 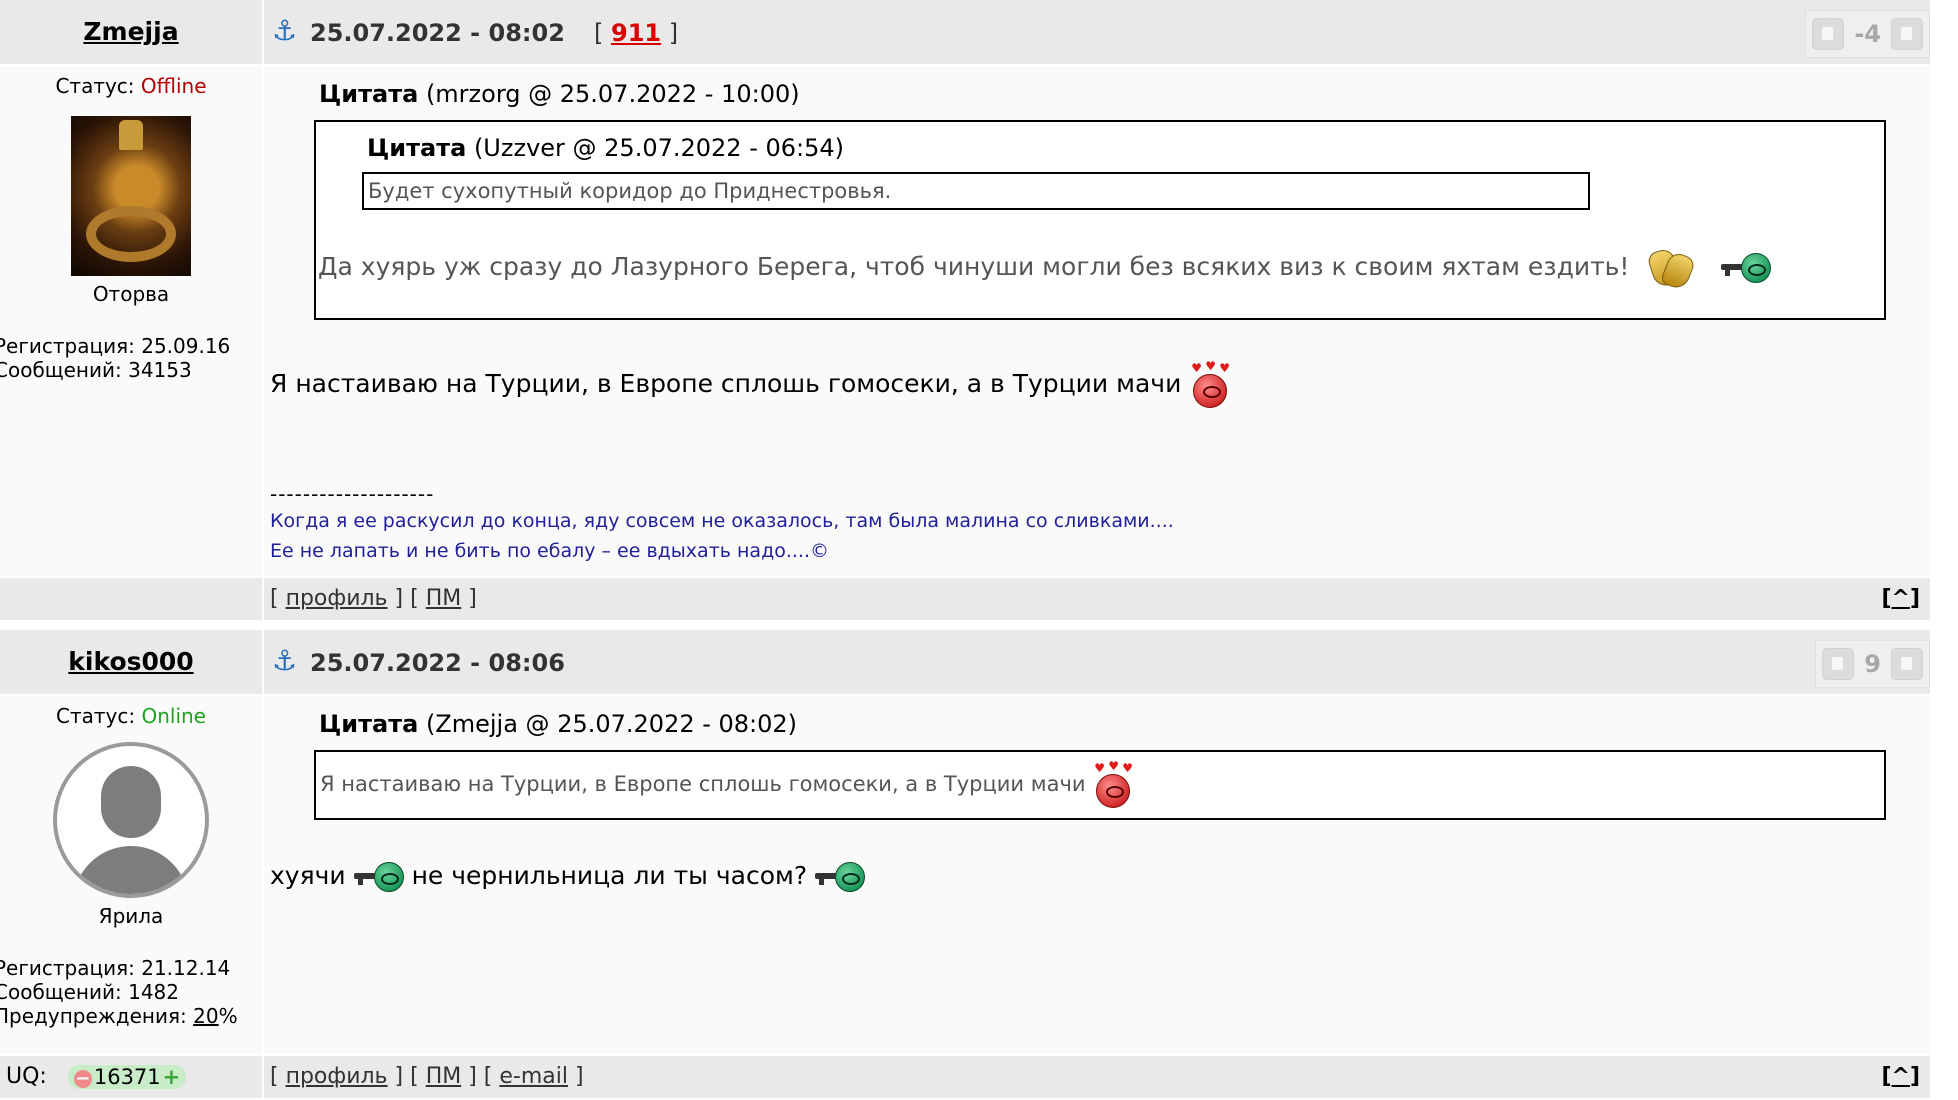 I want to click on post-header: ⚓ 25.07.2022 - 08:06 9, so click(x=1097, y=662).